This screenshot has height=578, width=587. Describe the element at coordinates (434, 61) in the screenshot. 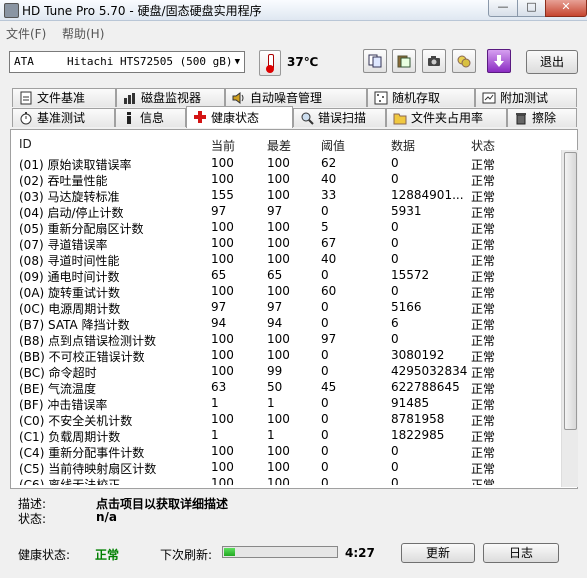

I see `camera-button` at that location.